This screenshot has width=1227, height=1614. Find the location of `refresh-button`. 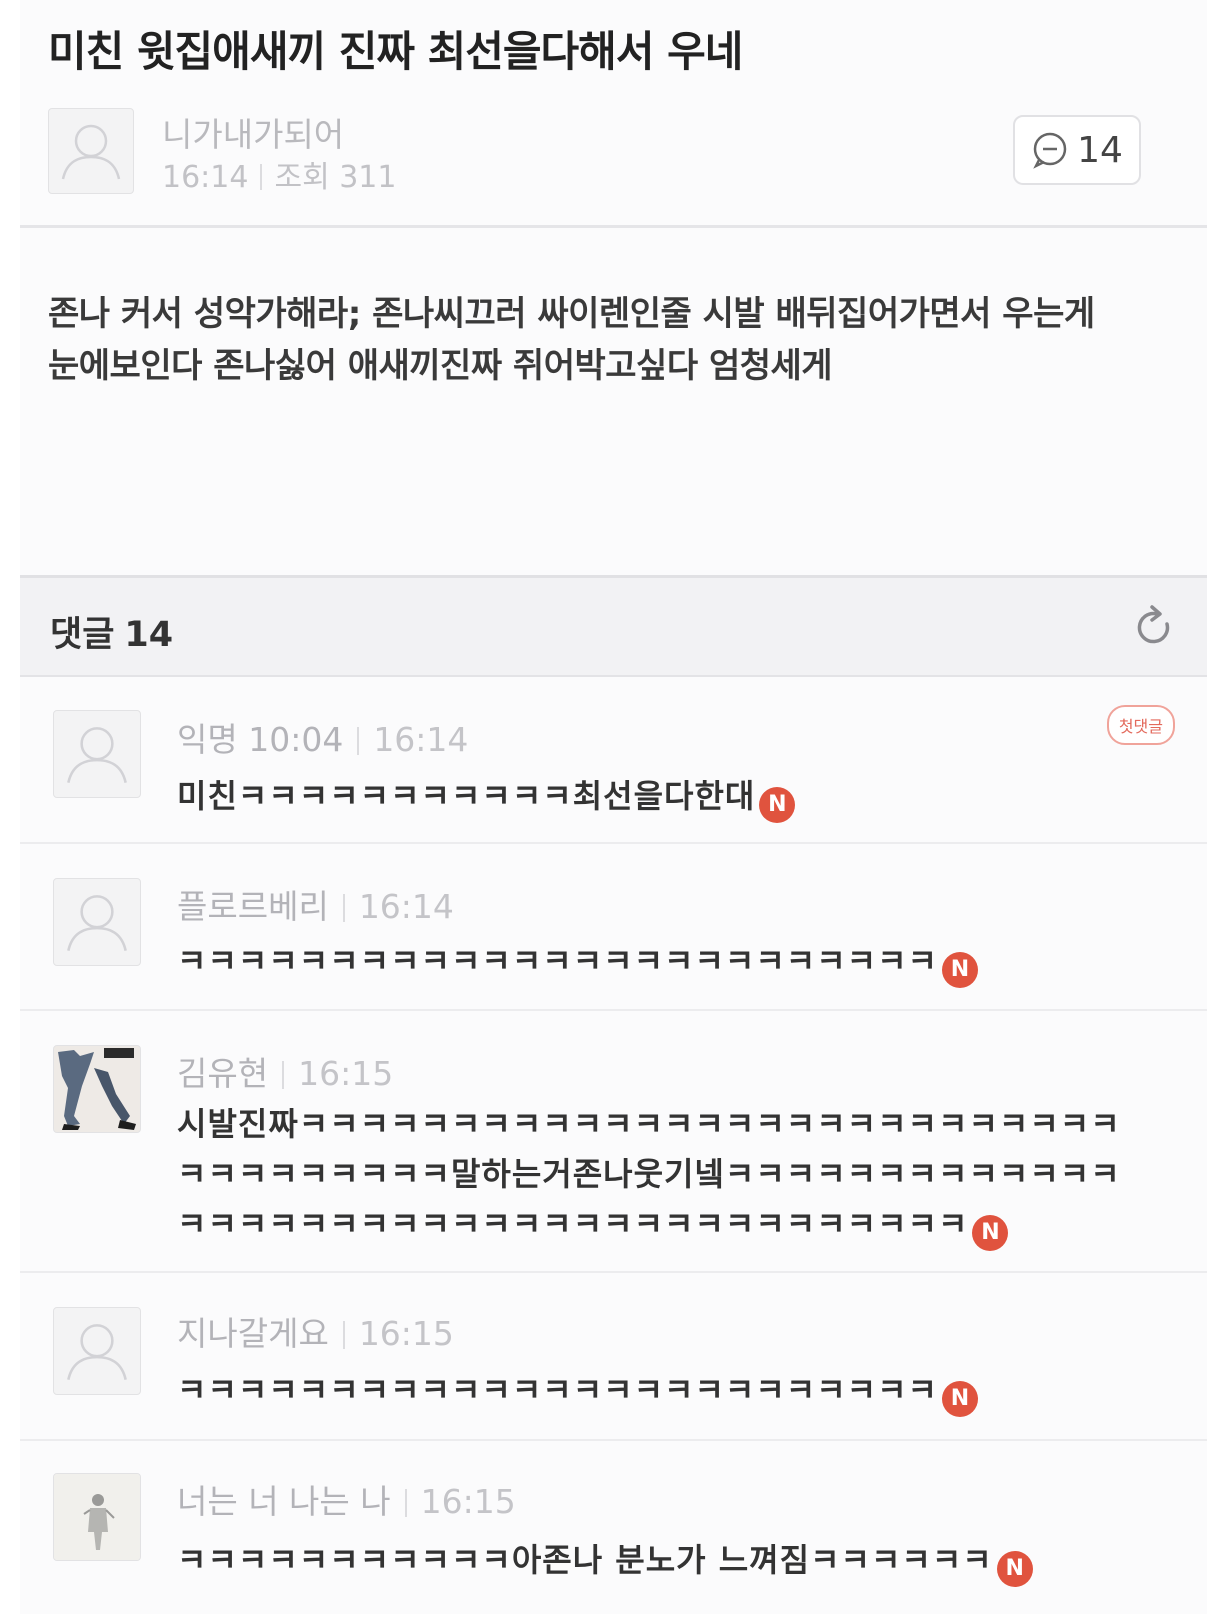

refresh-button is located at coordinates (1155, 627).